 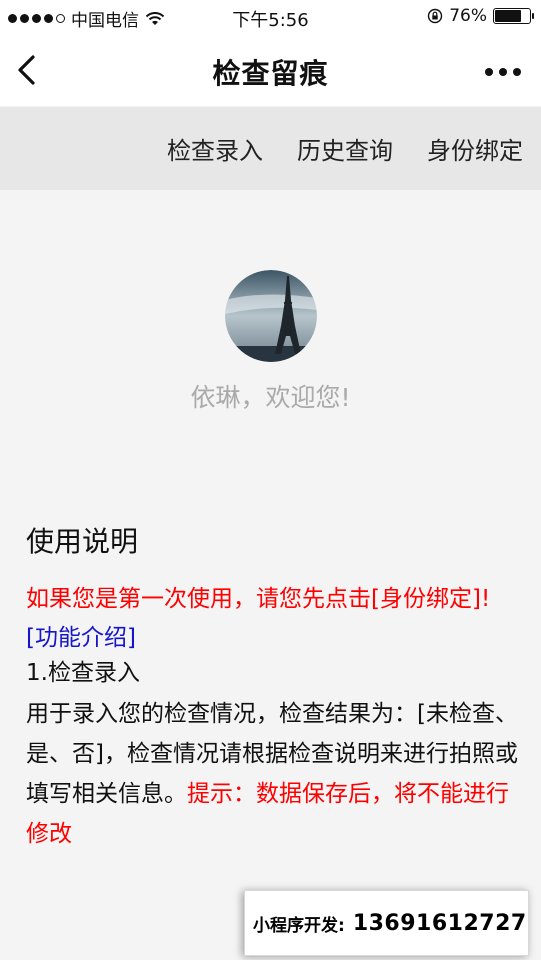 I want to click on battery-level-fill, so click(x=508, y=16).